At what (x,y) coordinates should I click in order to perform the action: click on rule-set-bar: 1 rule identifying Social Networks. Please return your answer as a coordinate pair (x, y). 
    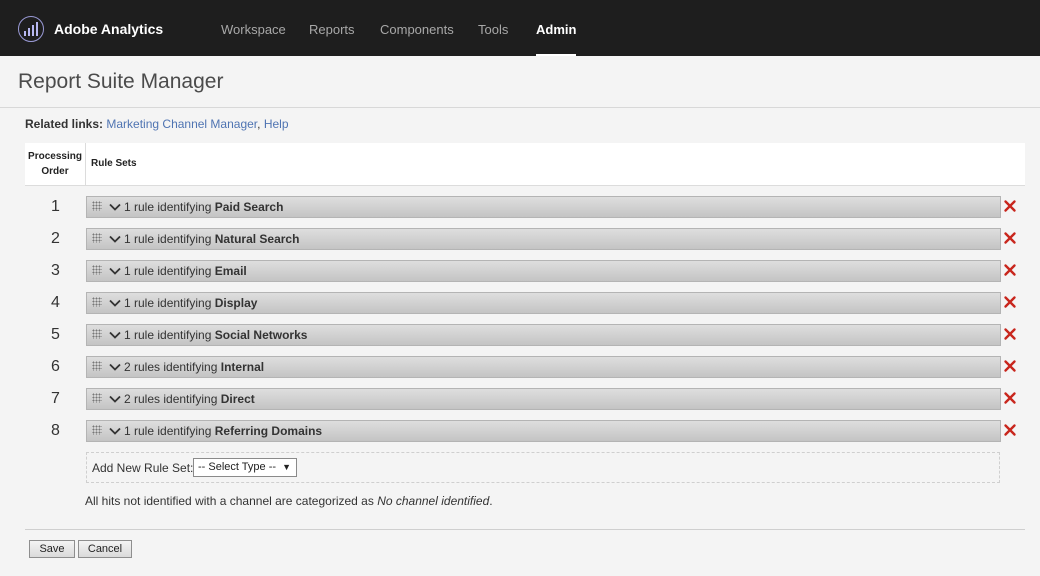
    Looking at the image, I should click on (543, 335).